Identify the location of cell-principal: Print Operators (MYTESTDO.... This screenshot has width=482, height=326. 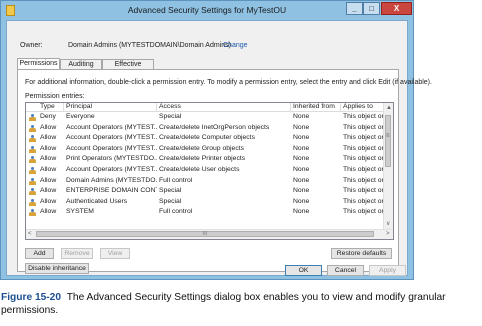
(111, 159).